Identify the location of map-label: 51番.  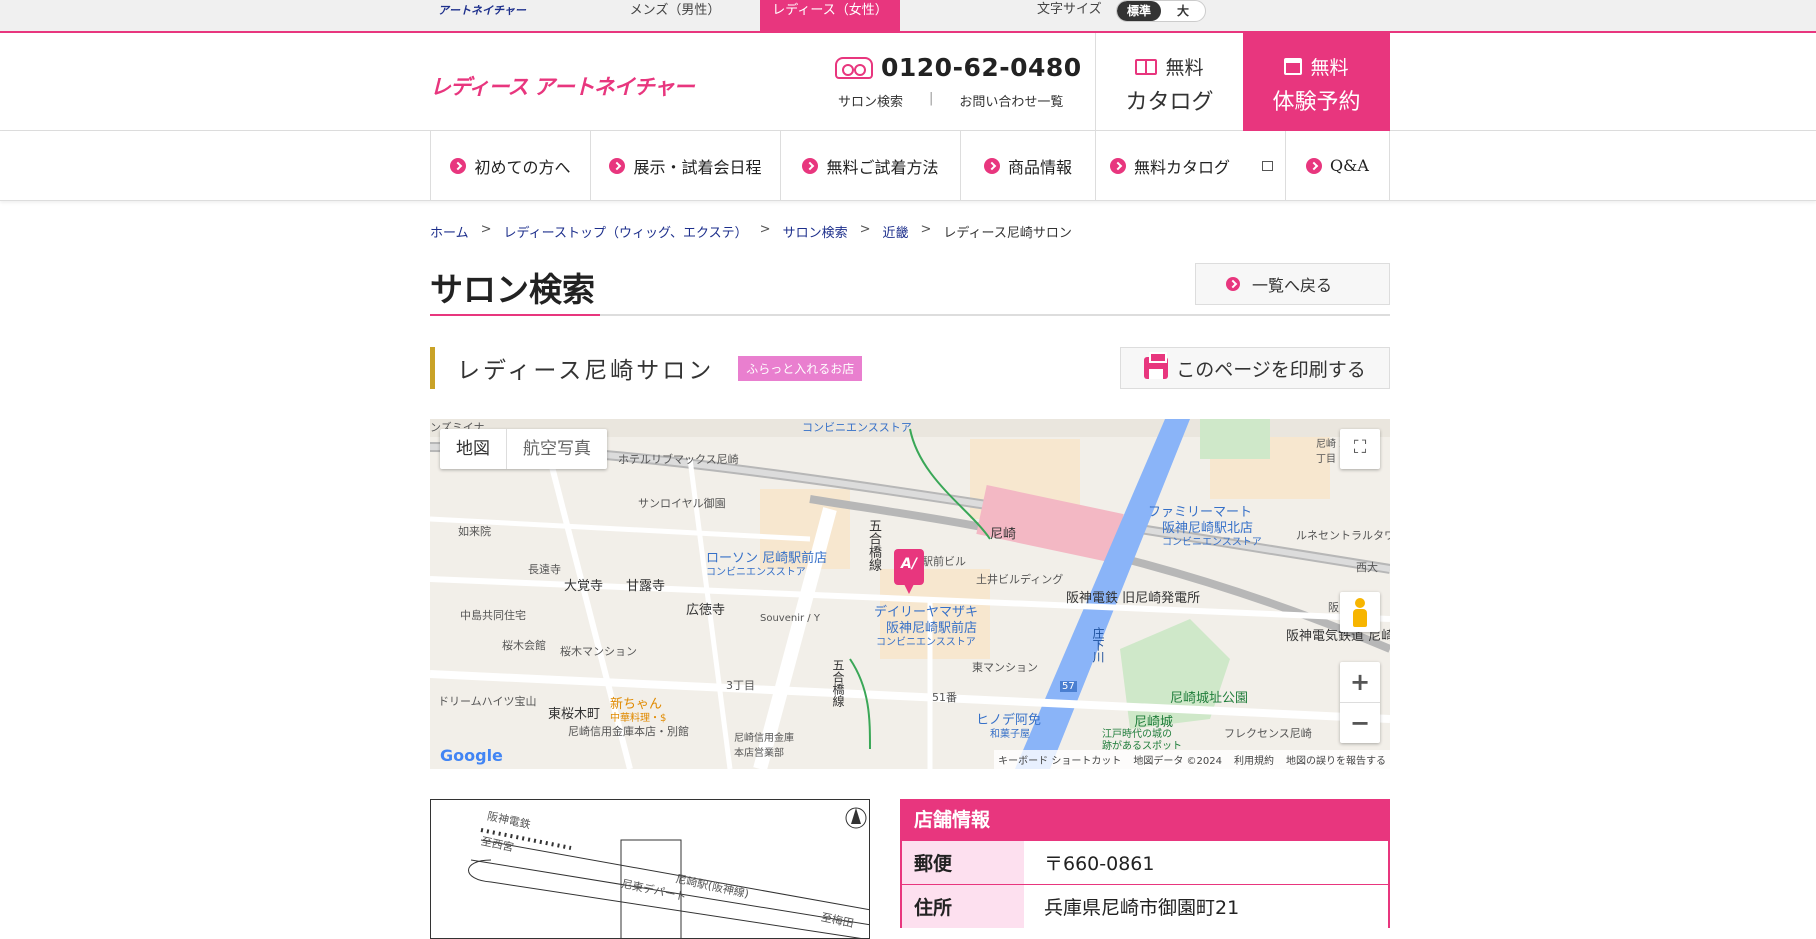
(944, 697).